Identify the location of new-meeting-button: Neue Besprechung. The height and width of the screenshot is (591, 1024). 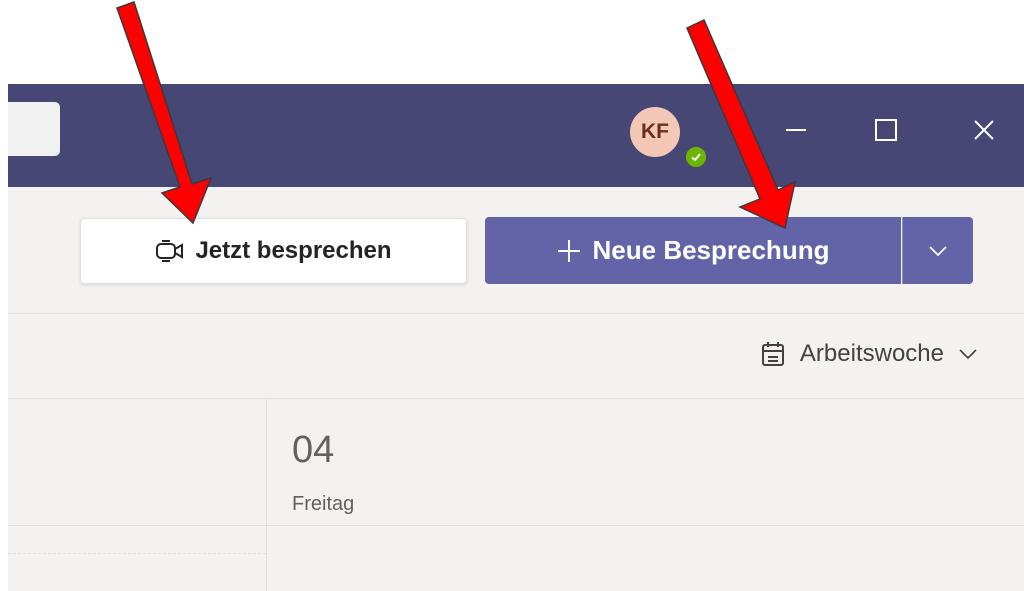
(693, 250).